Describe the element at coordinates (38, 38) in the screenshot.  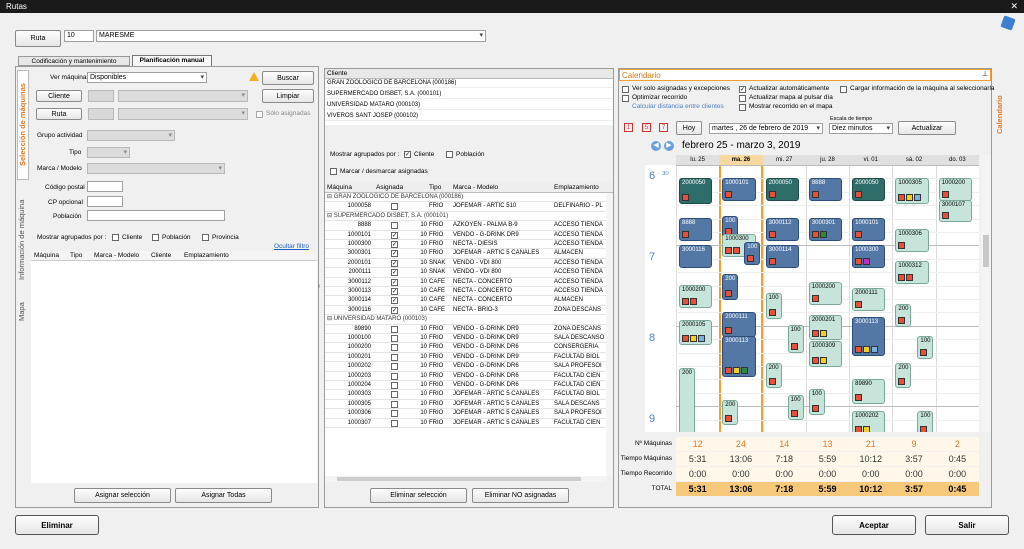
I see `ruta-button: Ruta` at that location.